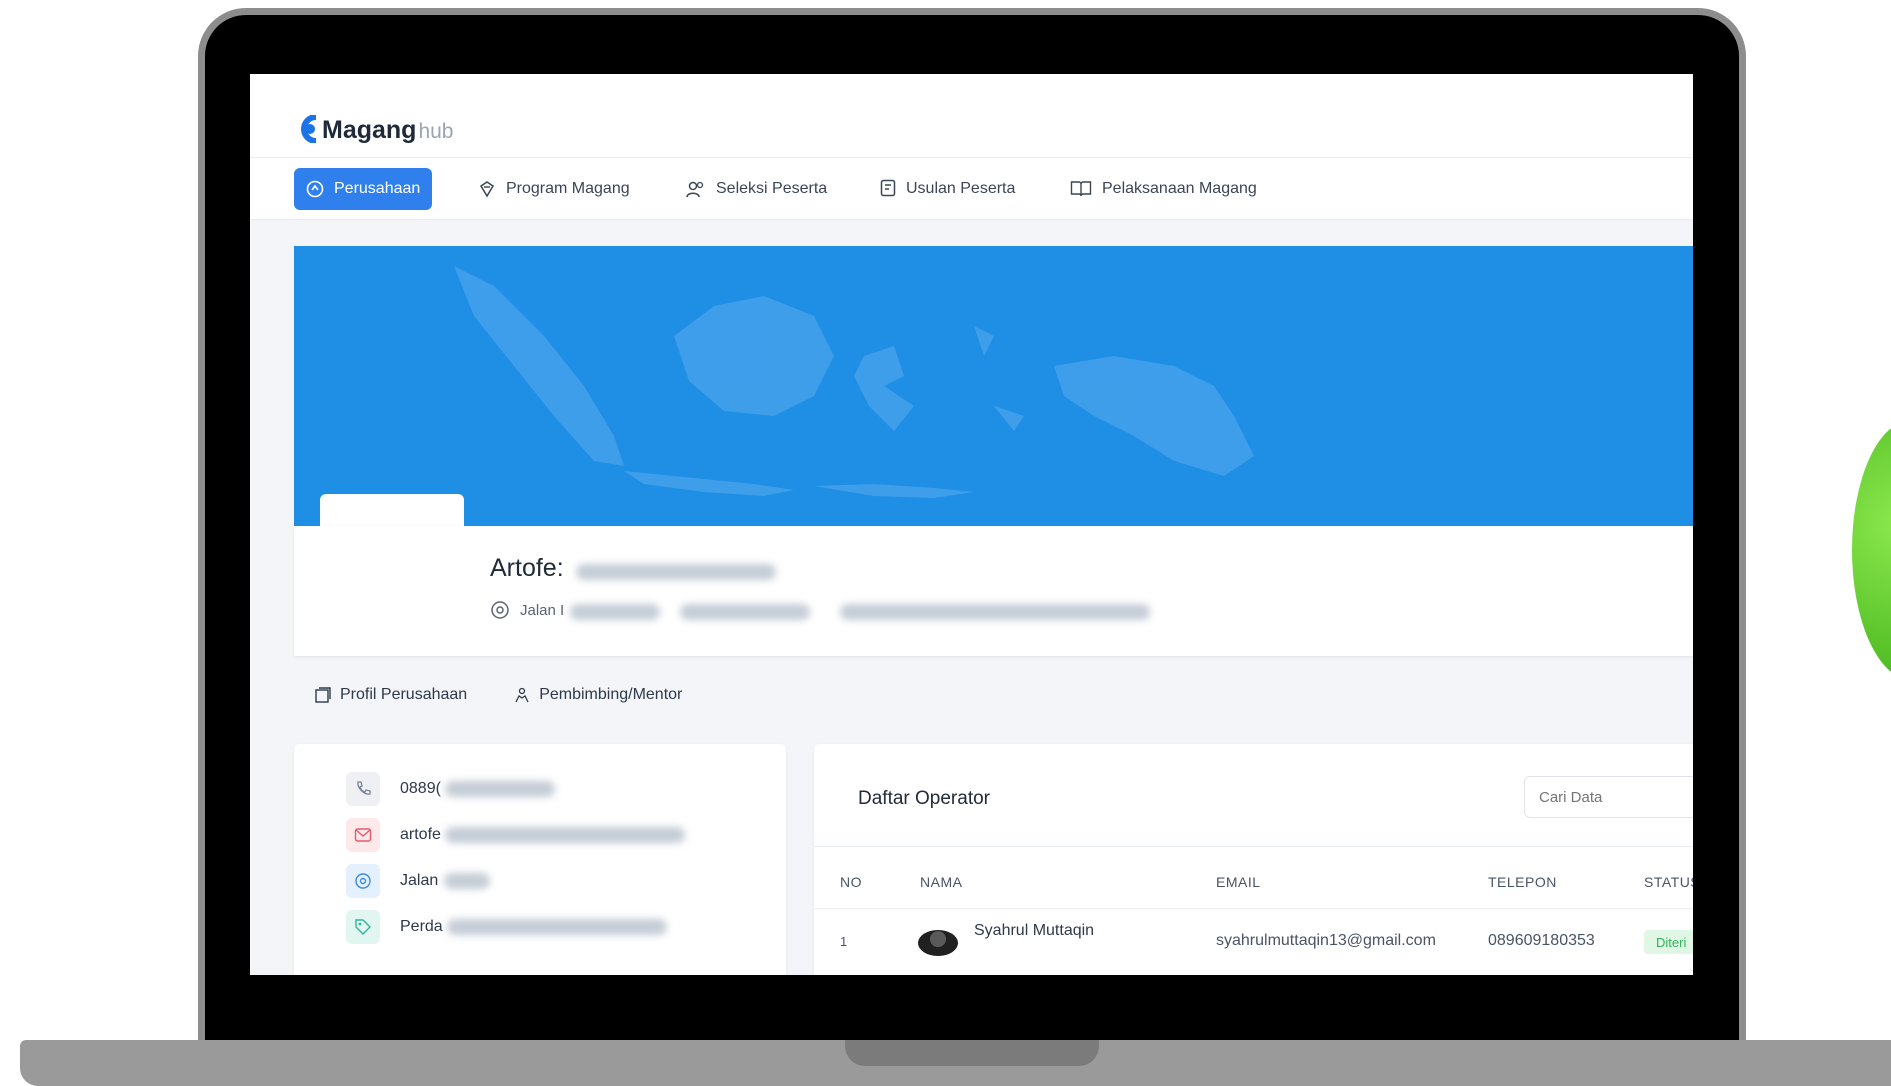  What do you see at coordinates (611, 694) in the screenshot?
I see `subtab-label: Pembimbing/Mentor` at bounding box center [611, 694].